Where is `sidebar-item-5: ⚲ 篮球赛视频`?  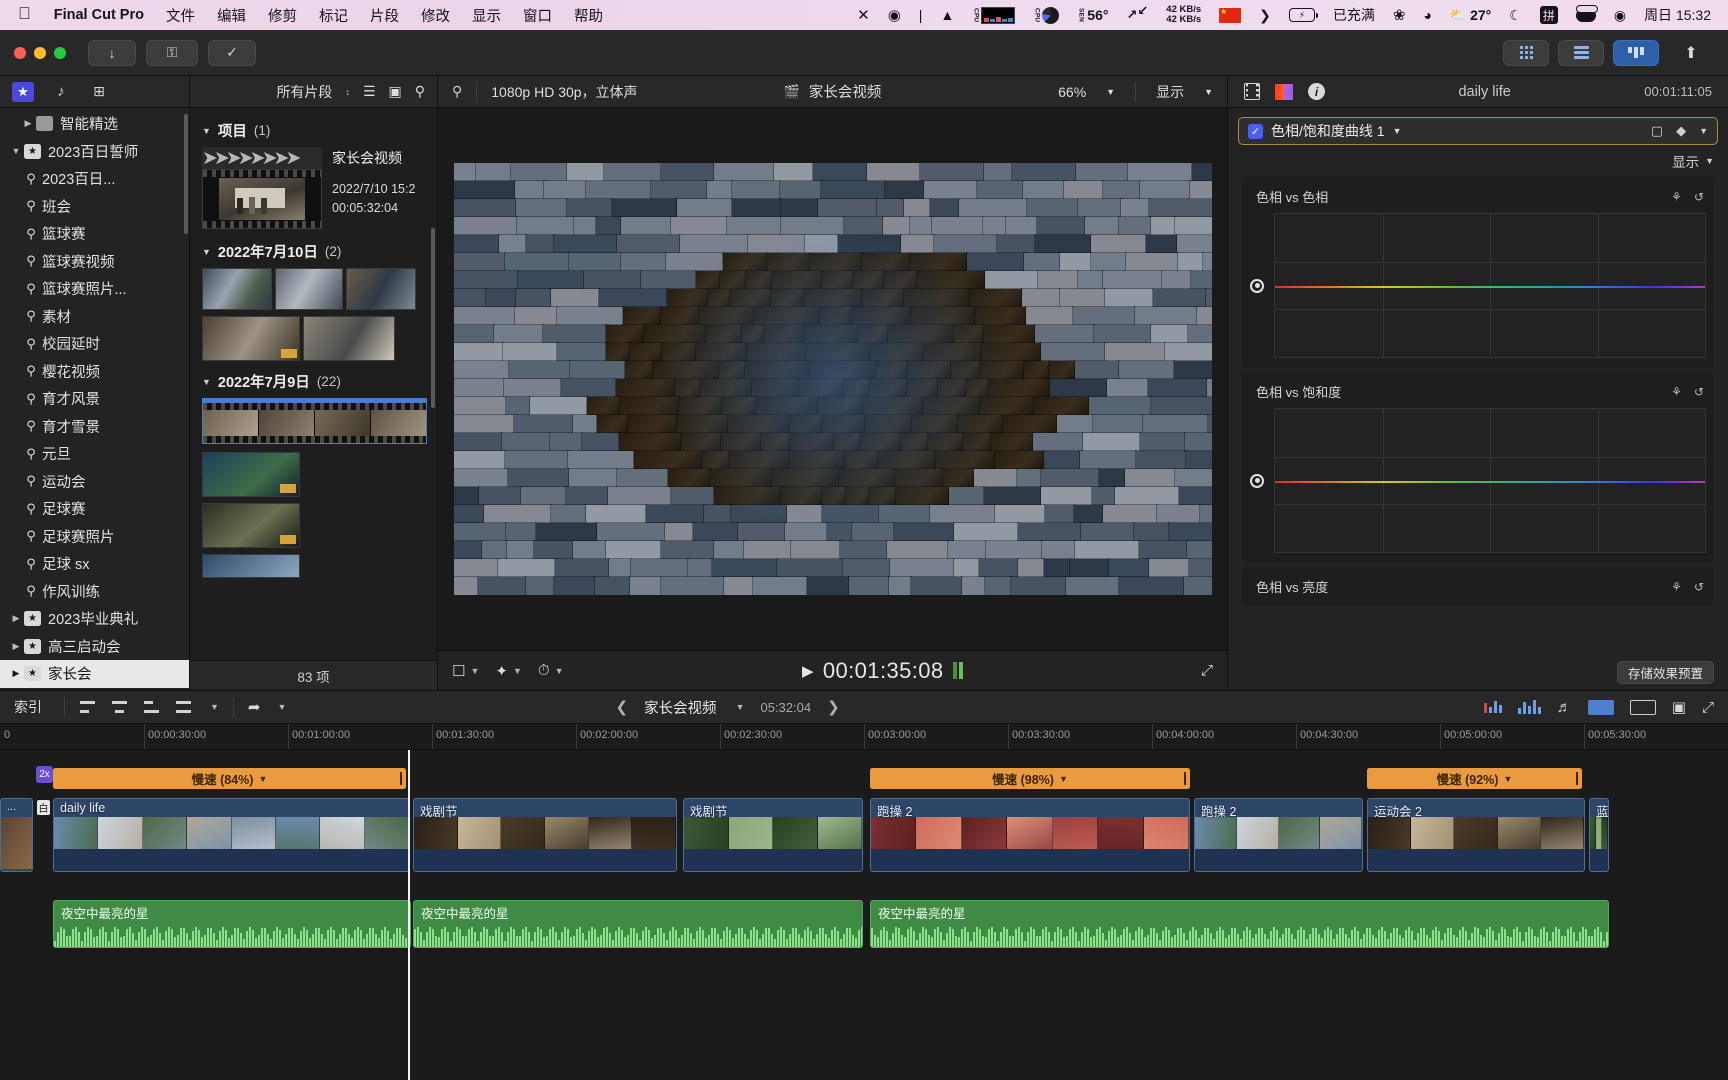
sidebar-item-5: ⚲ 篮球赛视频 is located at coordinates (94, 262).